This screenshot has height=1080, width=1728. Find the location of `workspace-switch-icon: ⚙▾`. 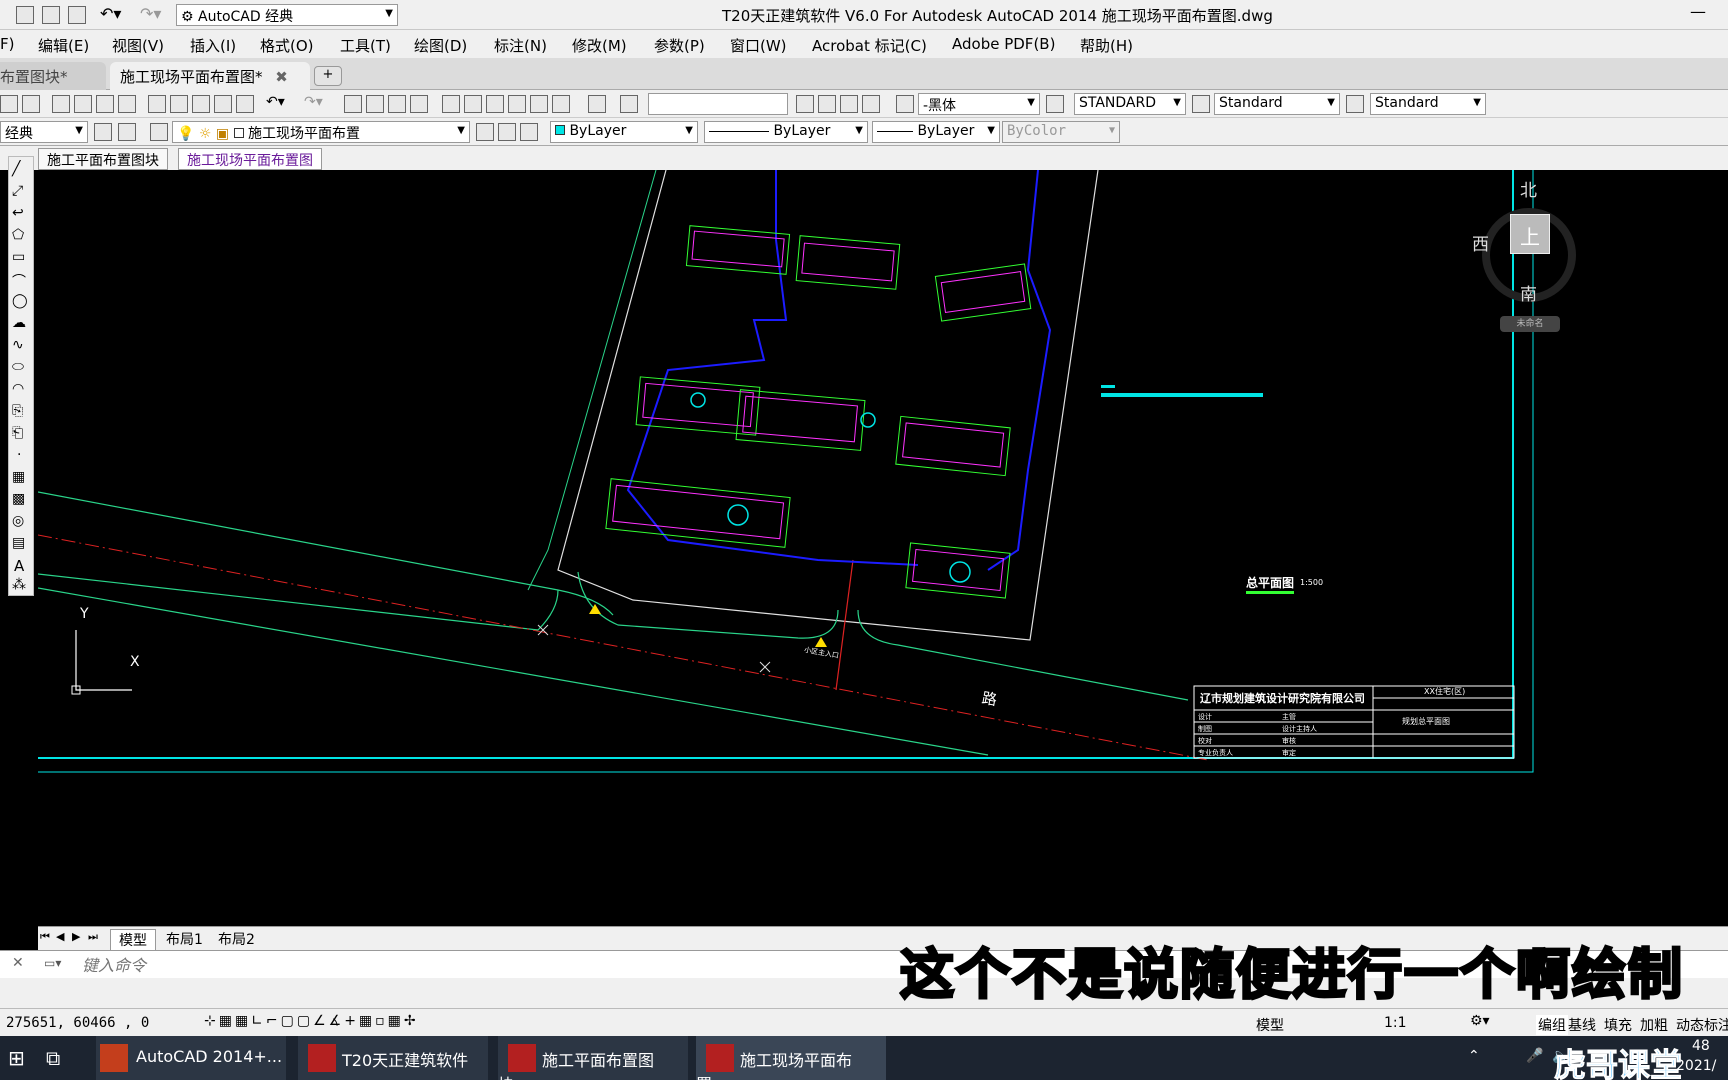

workspace-switch-icon: ⚙▾ is located at coordinates (1480, 1021).